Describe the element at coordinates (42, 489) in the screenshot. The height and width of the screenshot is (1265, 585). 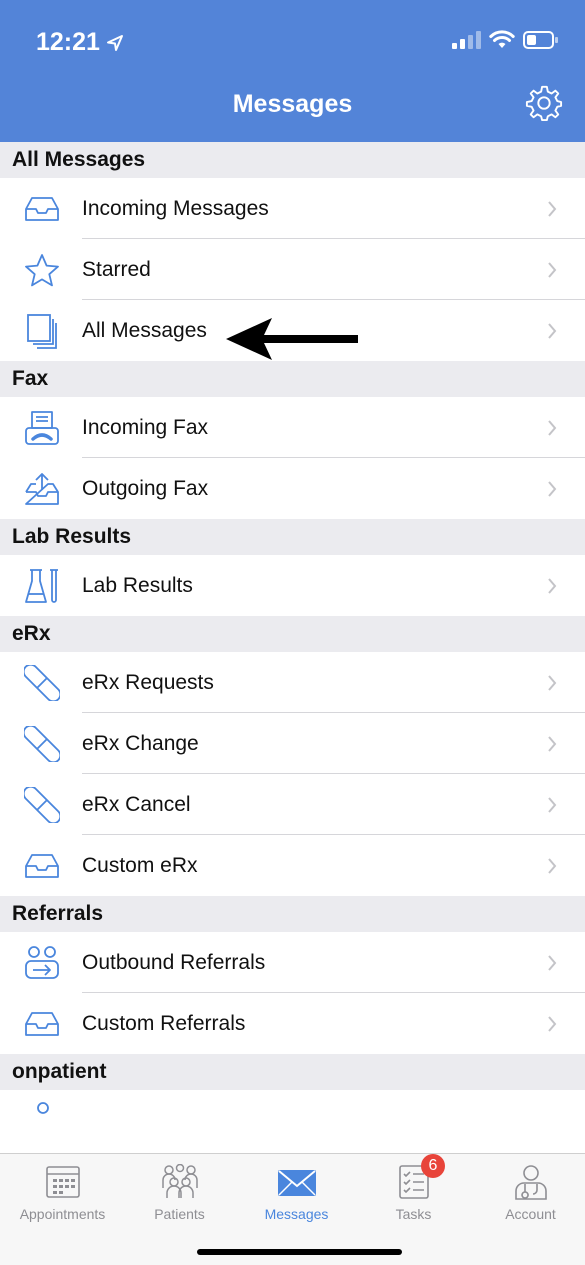
I see `outbox-tray-icon` at that location.